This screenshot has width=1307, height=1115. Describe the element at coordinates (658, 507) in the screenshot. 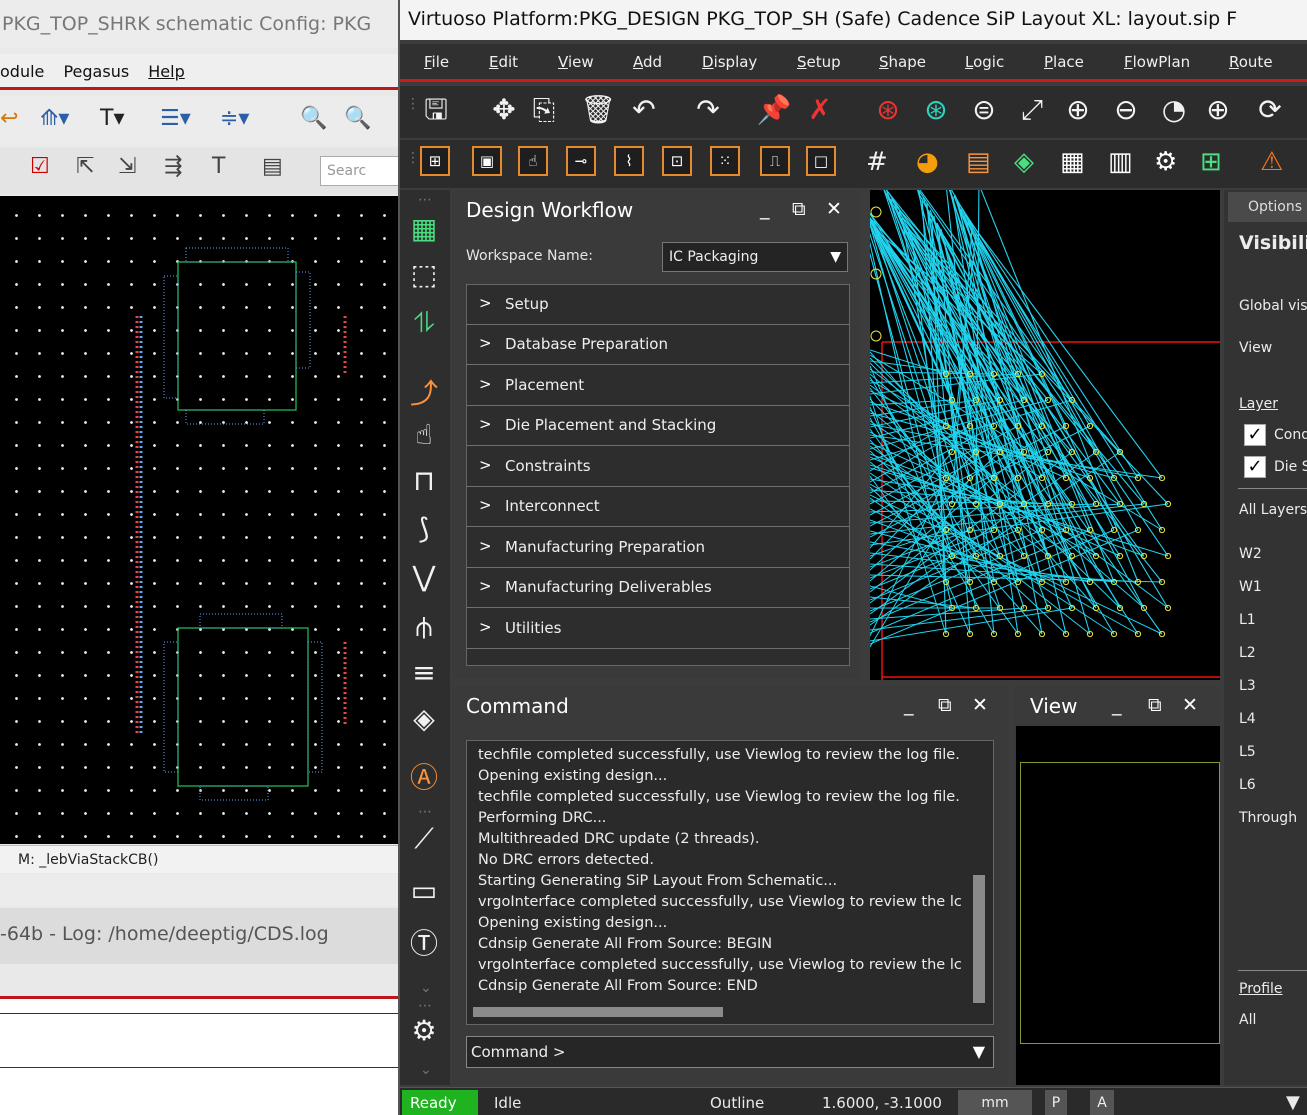

I see `workflow-item-interconnect: > Interconnect` at that location.